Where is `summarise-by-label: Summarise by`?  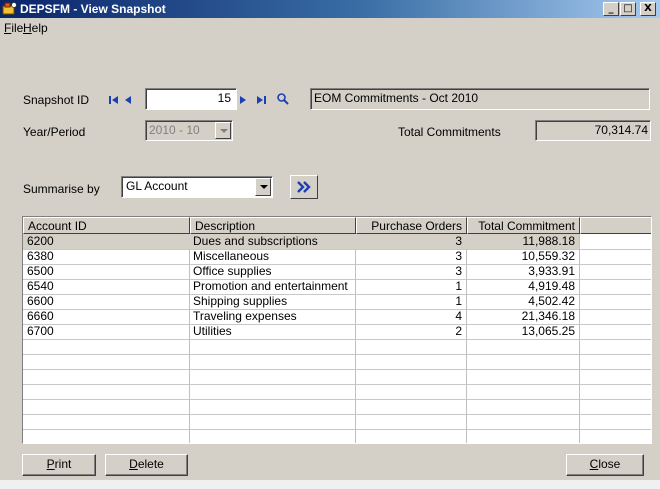 summarise-by-label: Summarise by is located at coordinates (61, 189).